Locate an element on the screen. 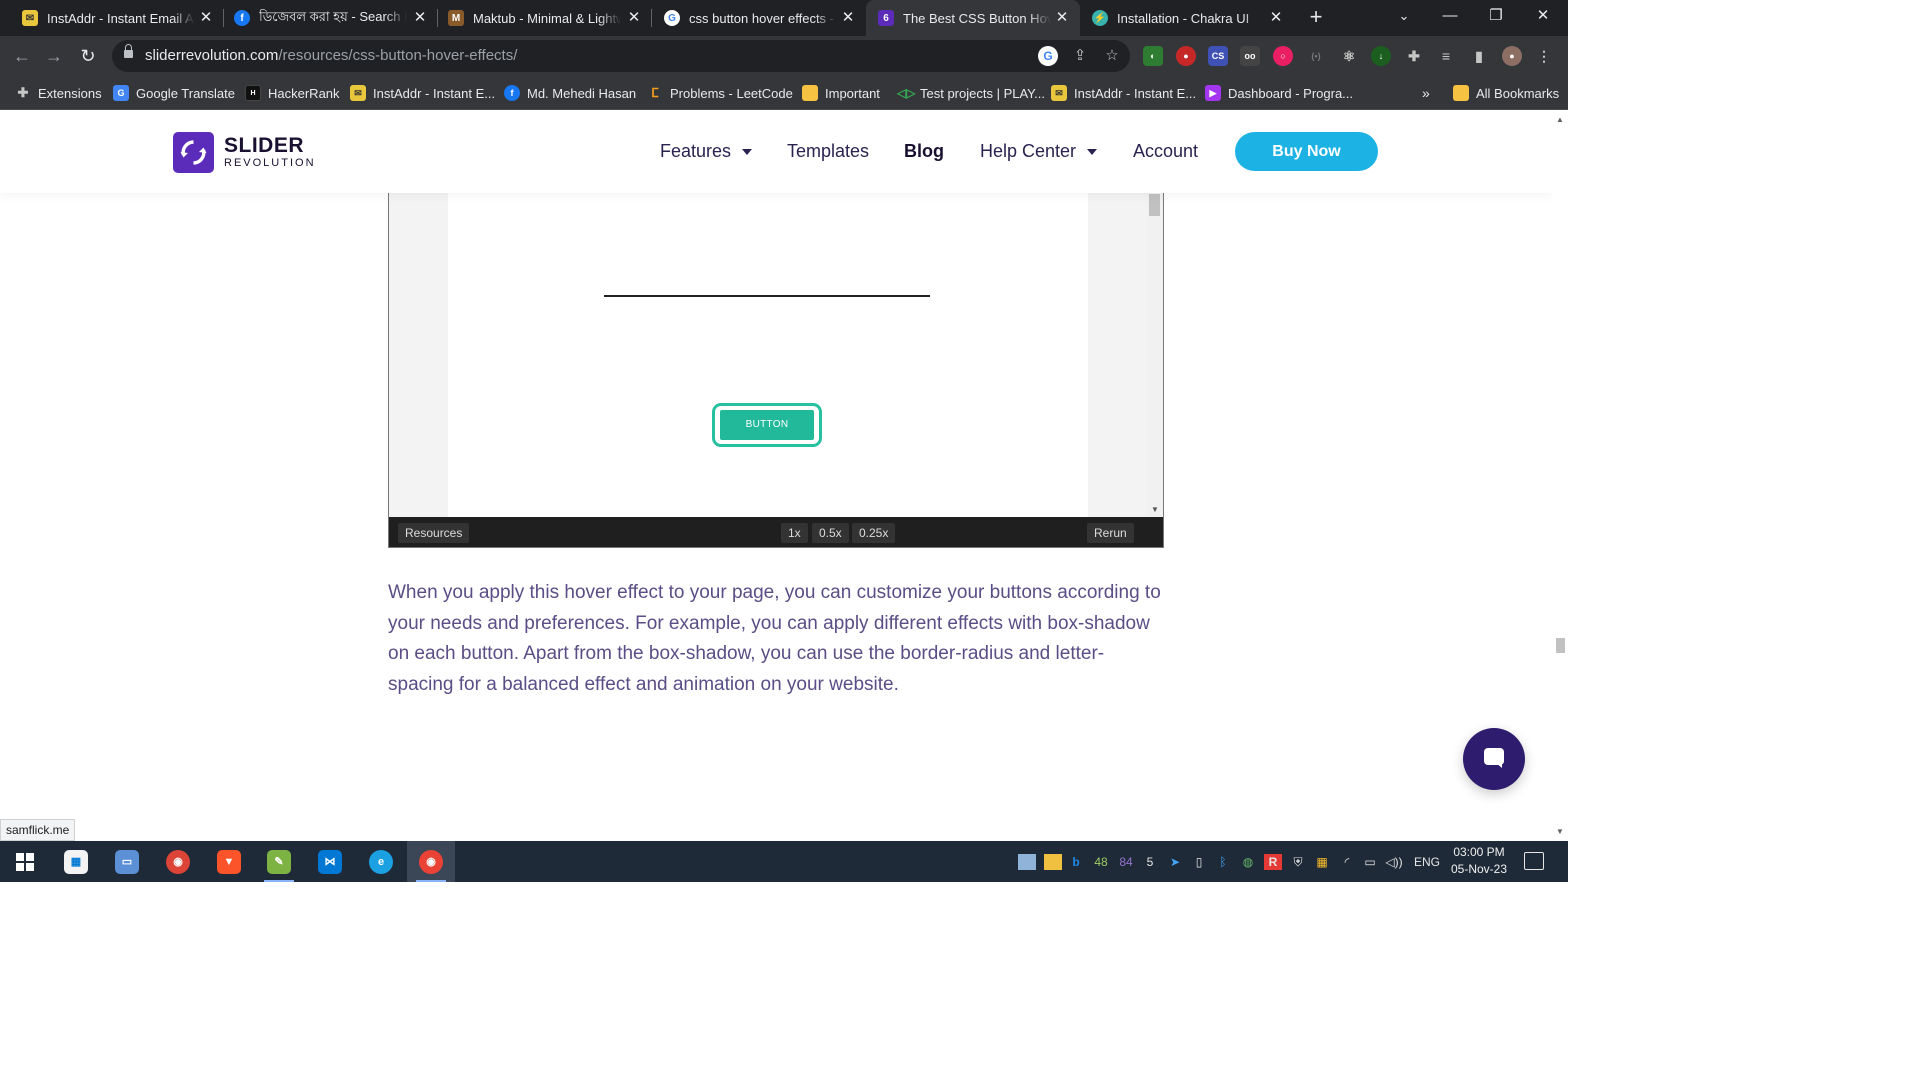  tab-slider-revolution: 6 The Best CSS Button Hover ✕ is located at coordinates (973, 18).